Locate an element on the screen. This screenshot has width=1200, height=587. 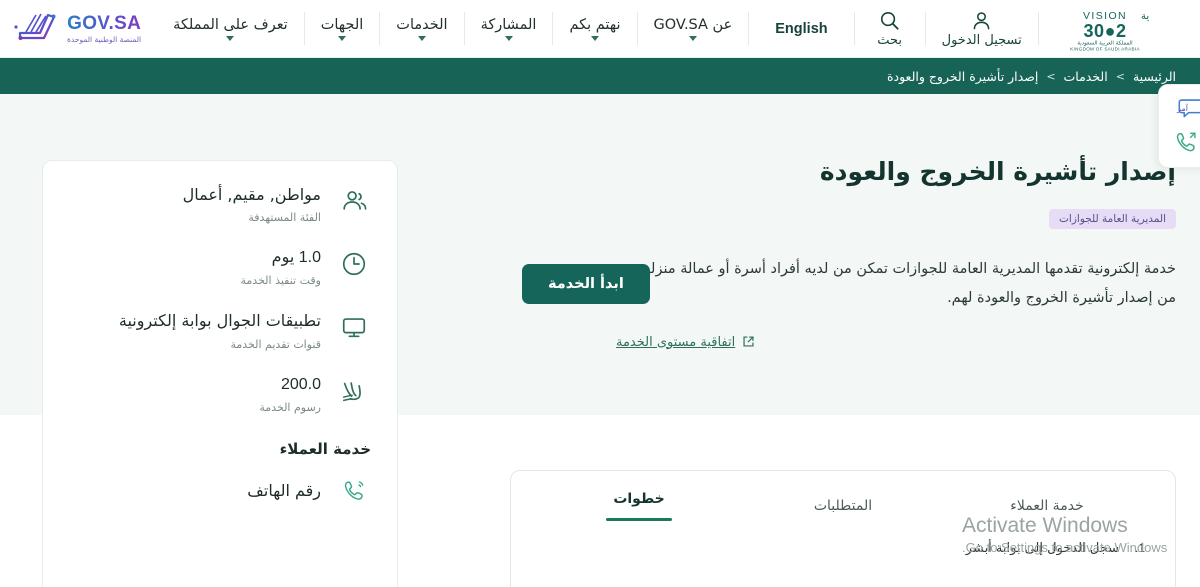
customer-service-heading: خدمة العملاء is located at coordinates (325, 448).